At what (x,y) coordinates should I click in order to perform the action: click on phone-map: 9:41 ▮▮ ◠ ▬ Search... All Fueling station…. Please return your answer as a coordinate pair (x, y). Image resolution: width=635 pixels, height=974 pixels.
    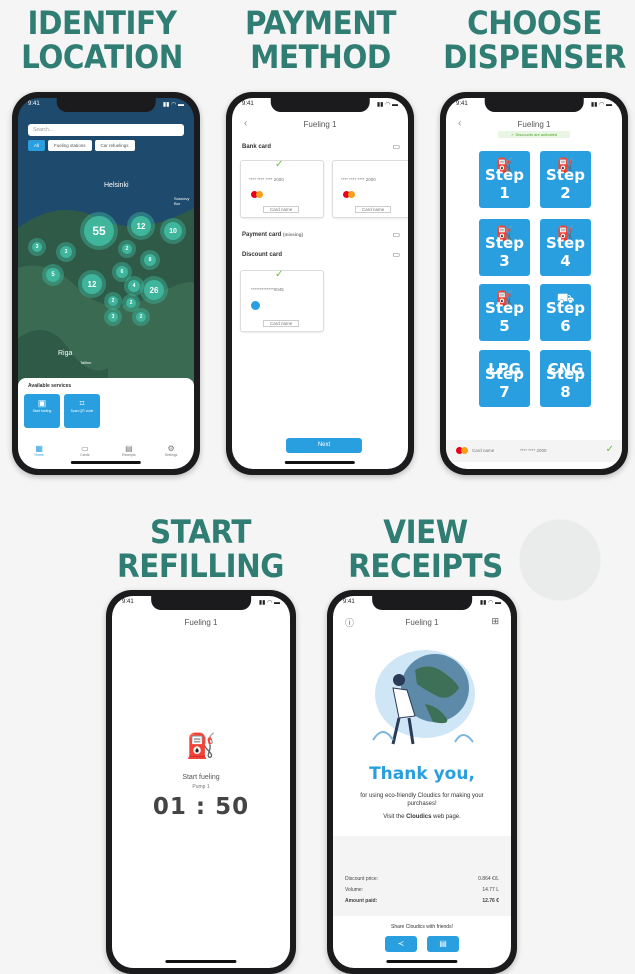
    Looking at the image, I should click on (106, 283).